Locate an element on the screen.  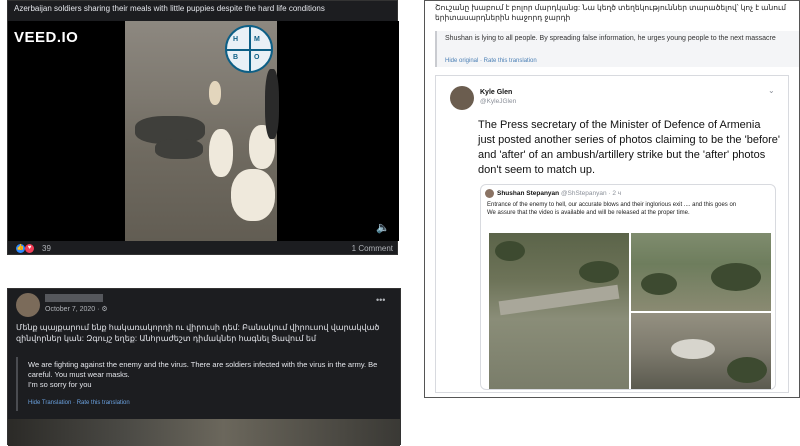
quoted-author-name: Shushan Stepanyan is located at coordinates (528, 193).